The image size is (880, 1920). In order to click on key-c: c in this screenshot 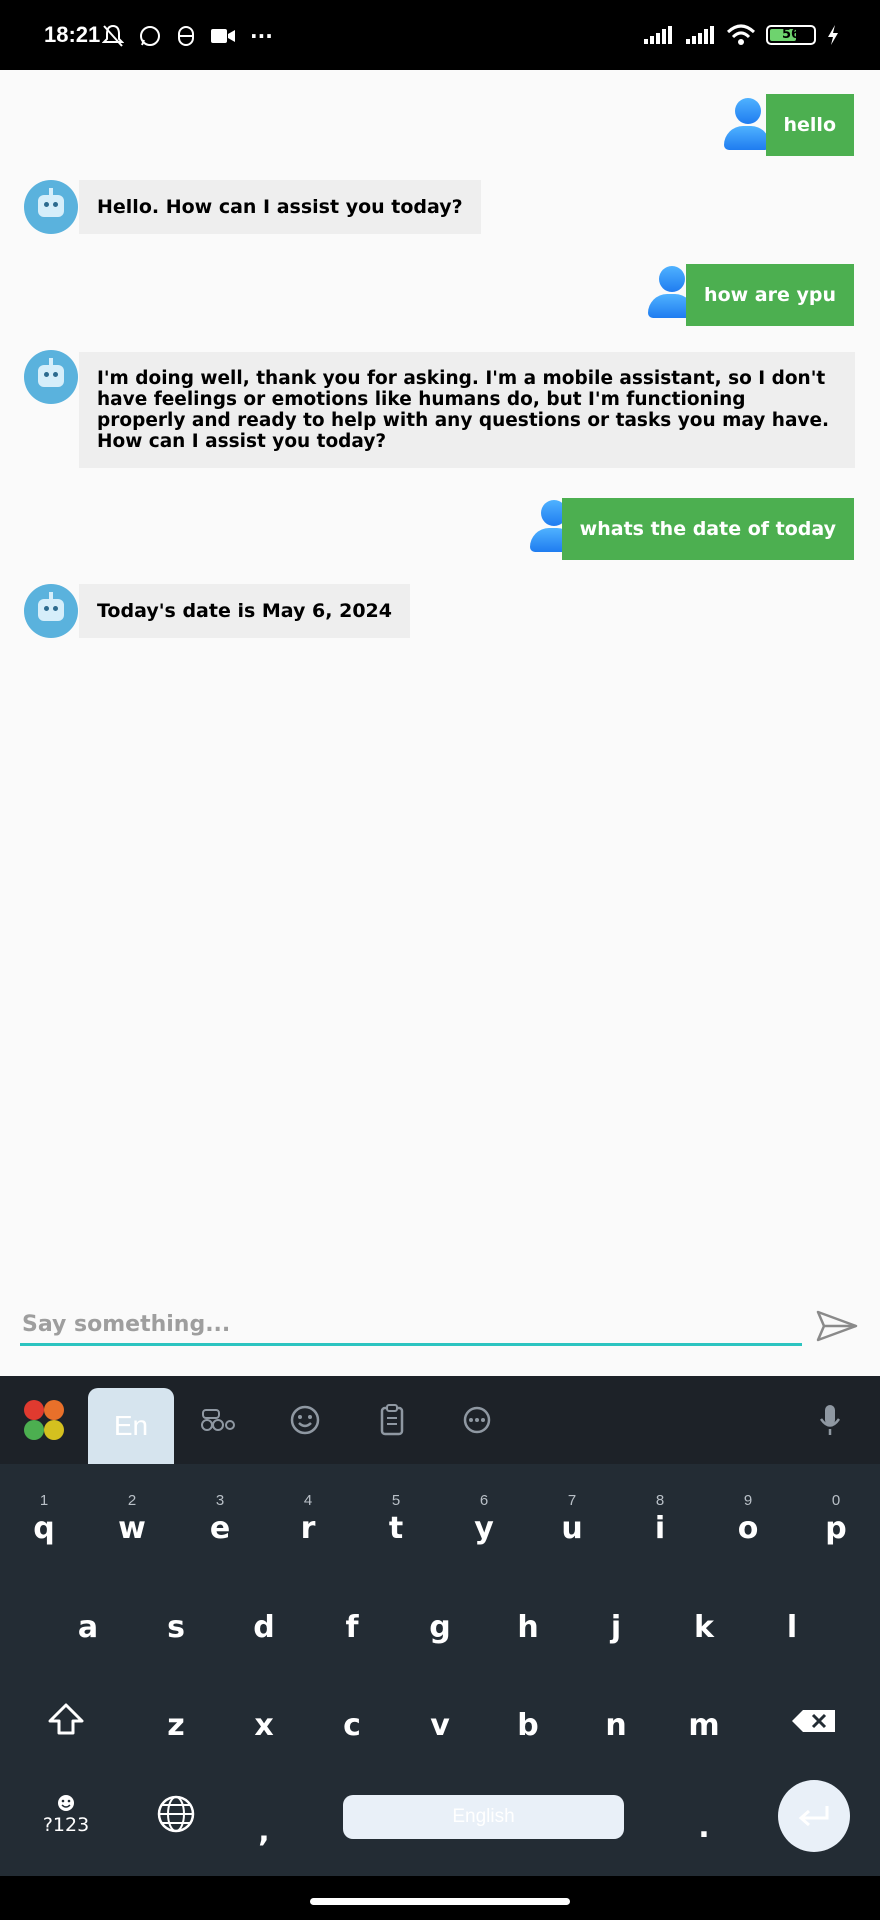, I will do `click(352, 1725)`.